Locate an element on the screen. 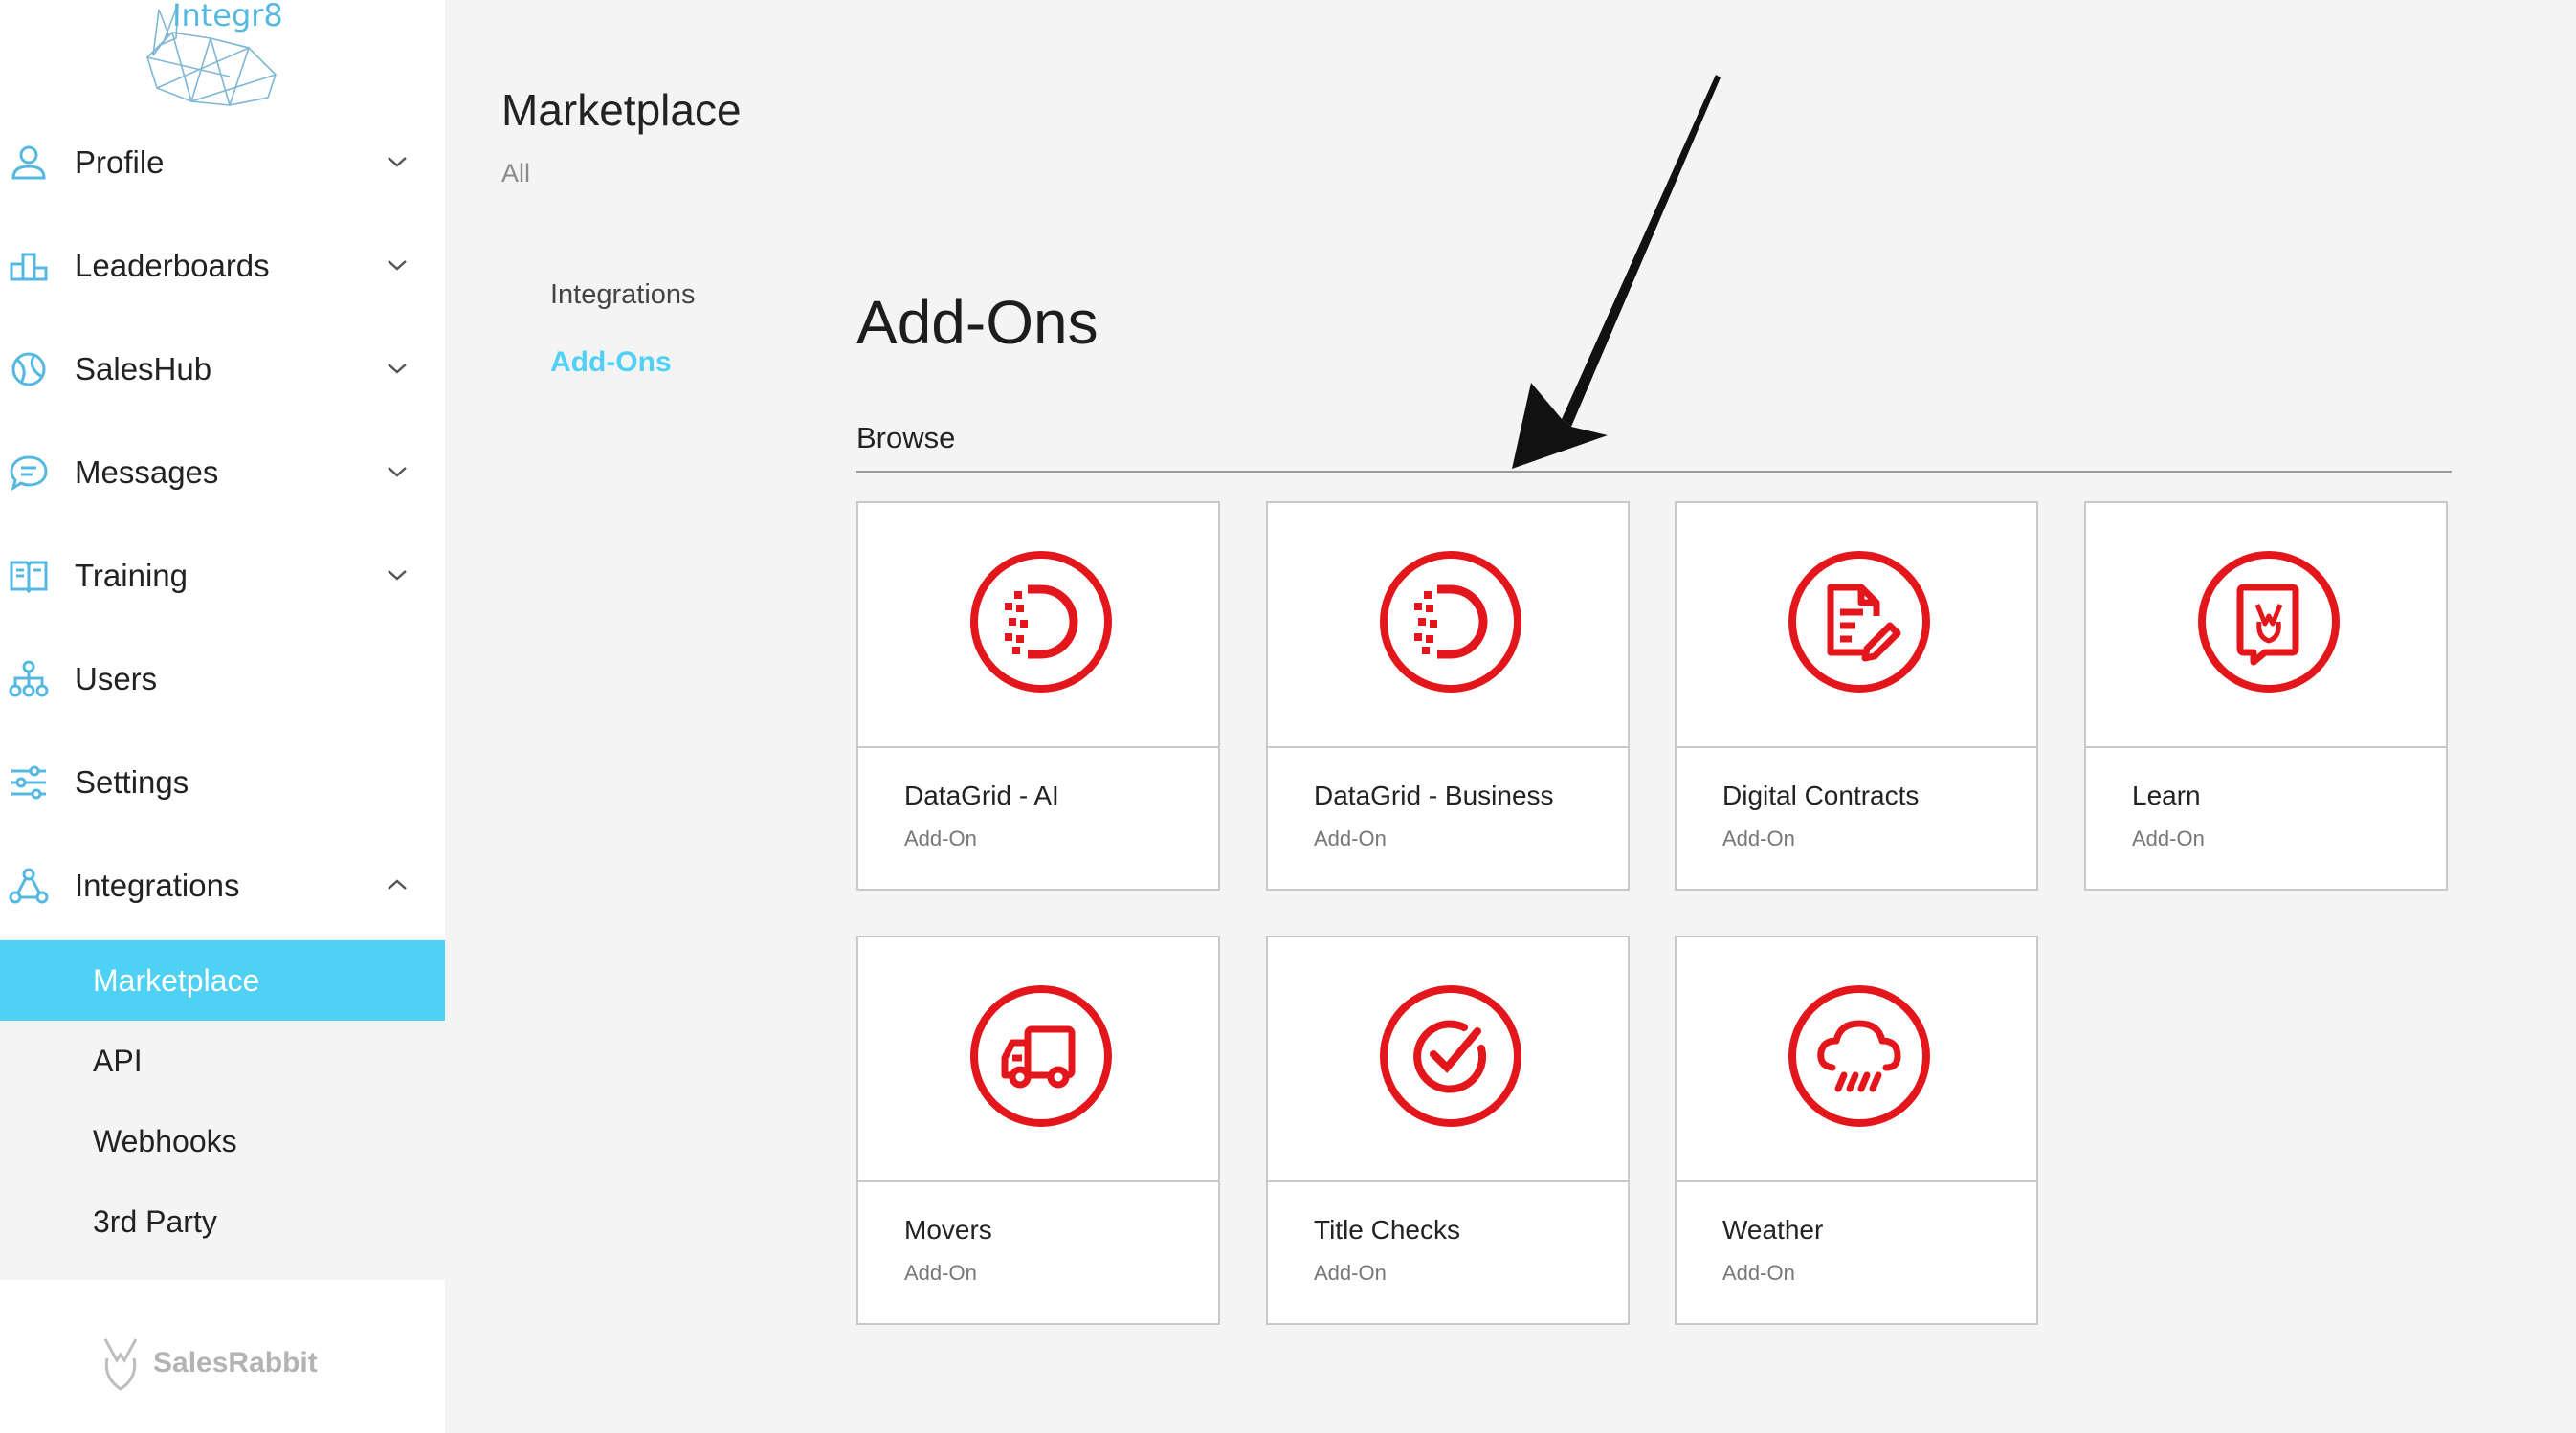 Image resolution: width=2576 pixels, height=1433 pixels. submenu-item-marketplace: Marketplace is located at coordinates (222, 980).